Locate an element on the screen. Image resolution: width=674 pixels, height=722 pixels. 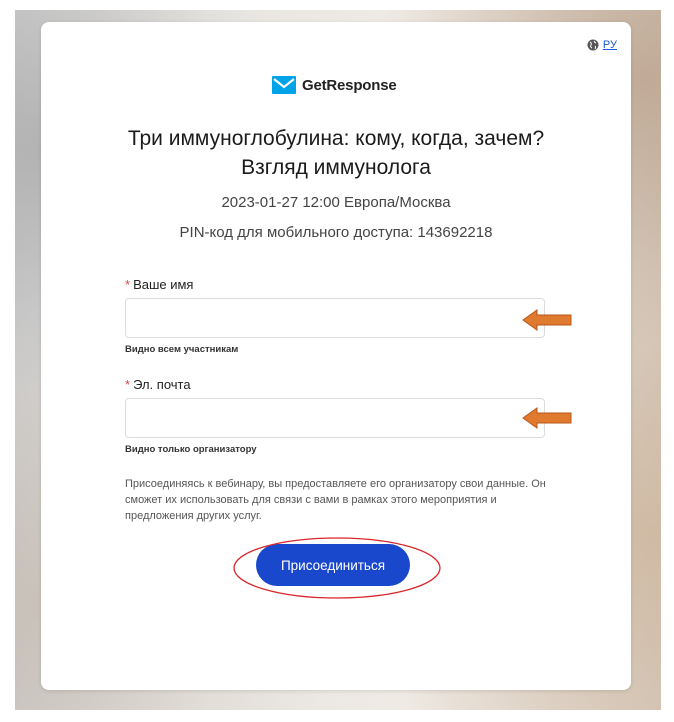
name-label: * Ваше имя is located at coordinates (159, 284).